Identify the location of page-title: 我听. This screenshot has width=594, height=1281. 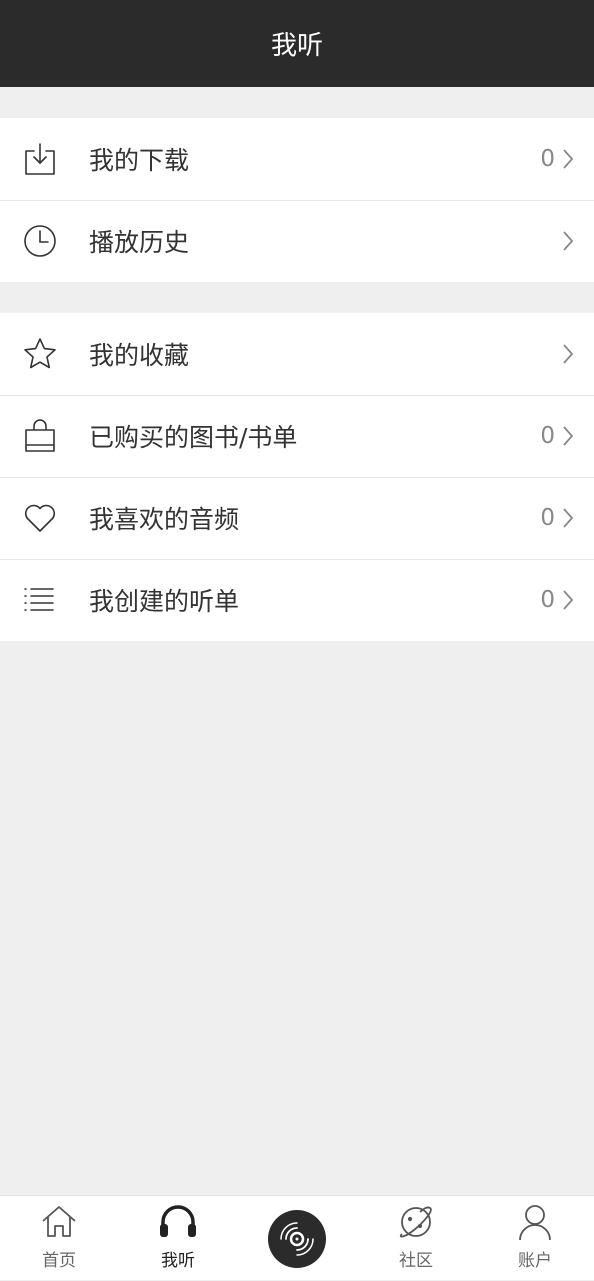
(296, 46).